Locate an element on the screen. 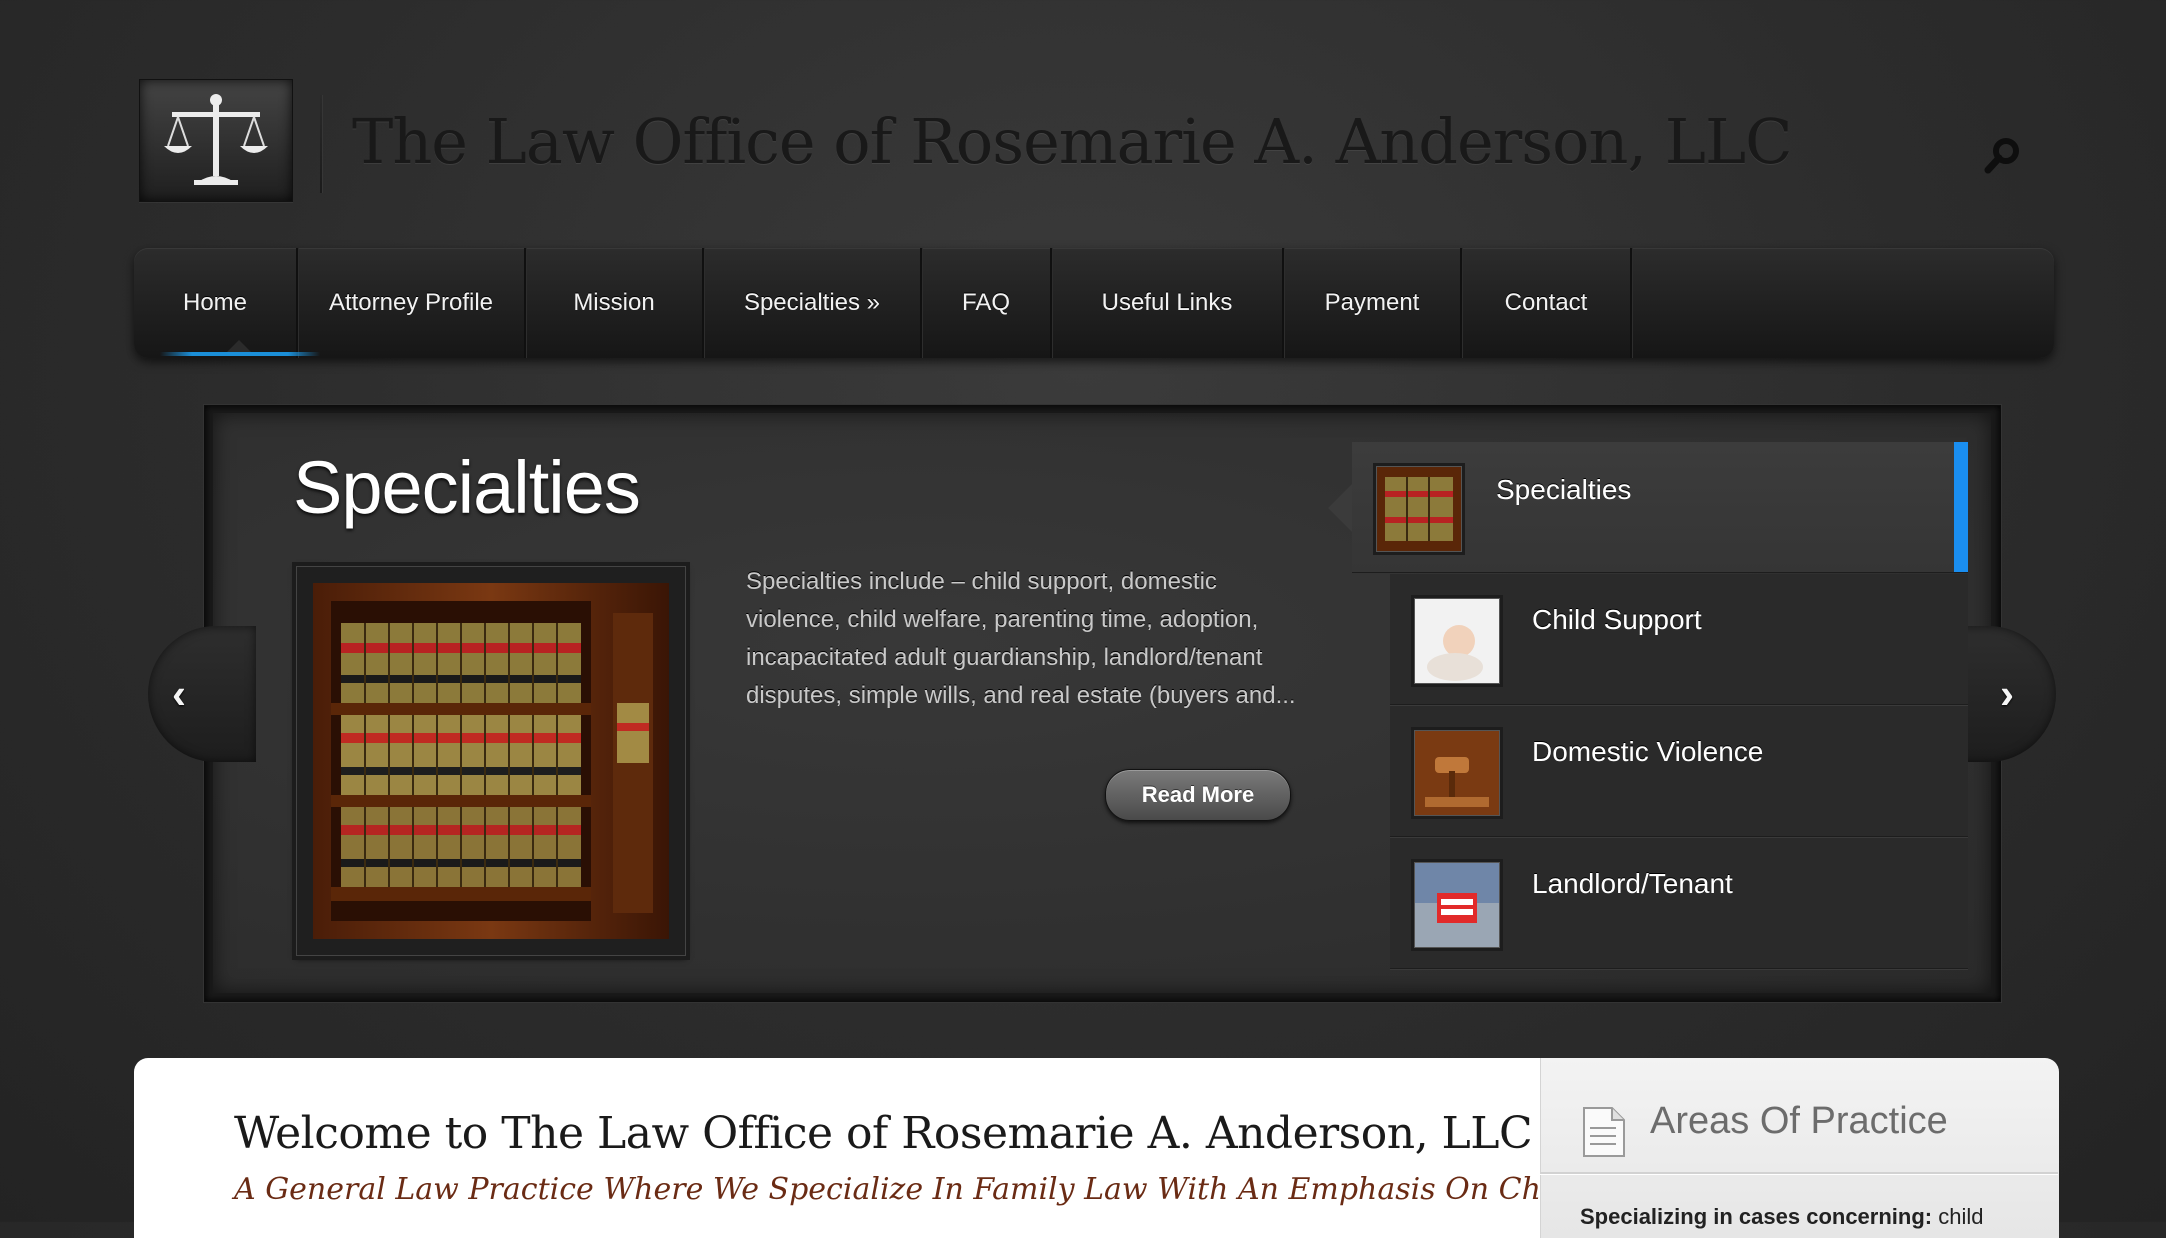  thumbnail-label: Child Support is located at coordinates (1617, 619).